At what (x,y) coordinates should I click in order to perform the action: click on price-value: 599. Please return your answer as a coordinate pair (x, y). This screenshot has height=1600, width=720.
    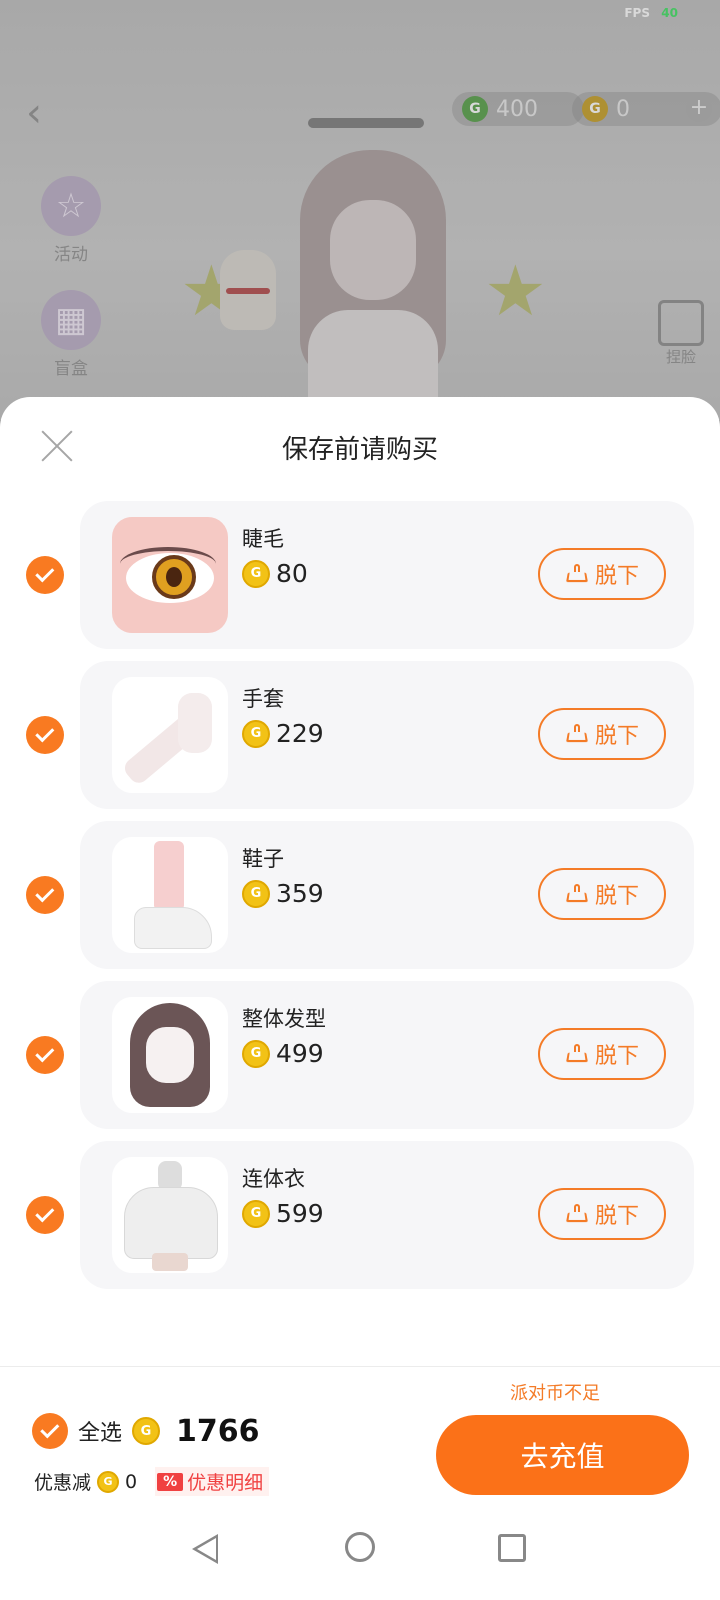
    Looking at the image, I should click on (300, 1213).